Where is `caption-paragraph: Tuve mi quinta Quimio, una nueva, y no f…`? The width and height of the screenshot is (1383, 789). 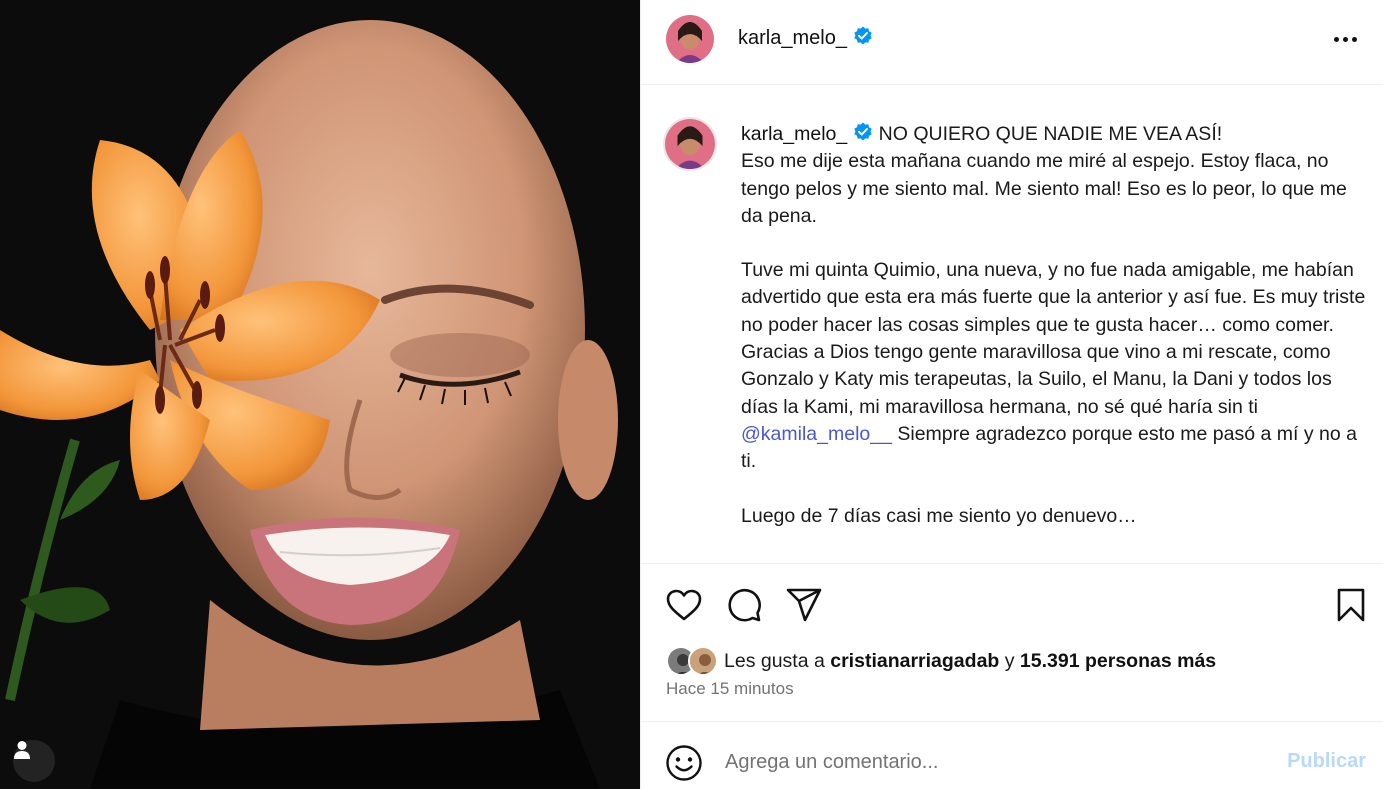
caption-paragraph: Tuve mi quinta Quimio, una nueva, y no f… is located at coordinates (1053, 297).